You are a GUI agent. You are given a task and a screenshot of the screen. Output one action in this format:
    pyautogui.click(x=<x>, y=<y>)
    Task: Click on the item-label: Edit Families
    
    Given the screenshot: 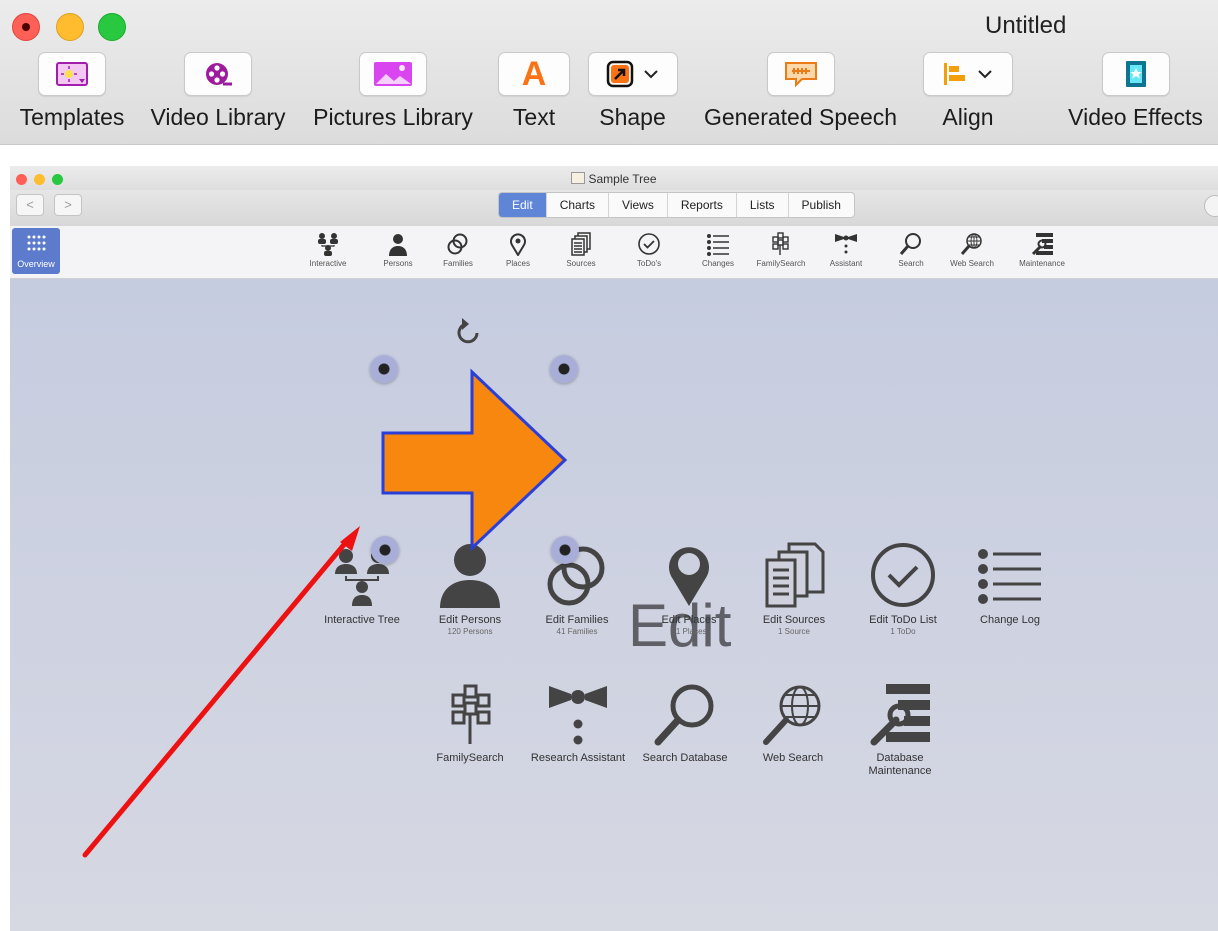 What is the action you would take?
    pyautogui.click(x=577, y=620)
    